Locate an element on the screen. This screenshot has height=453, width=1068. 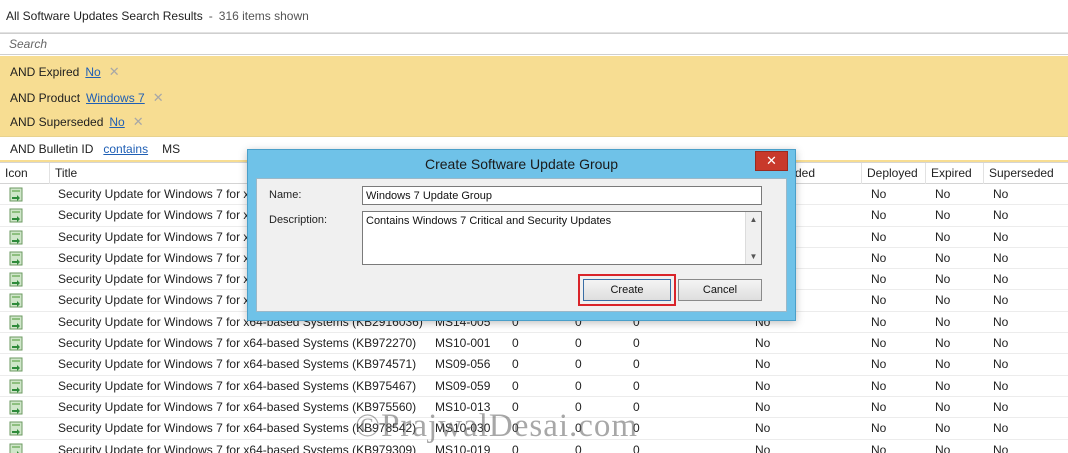
criterion-product: AND Product Windows 7 ✕ is located at coordinates (87, 98).